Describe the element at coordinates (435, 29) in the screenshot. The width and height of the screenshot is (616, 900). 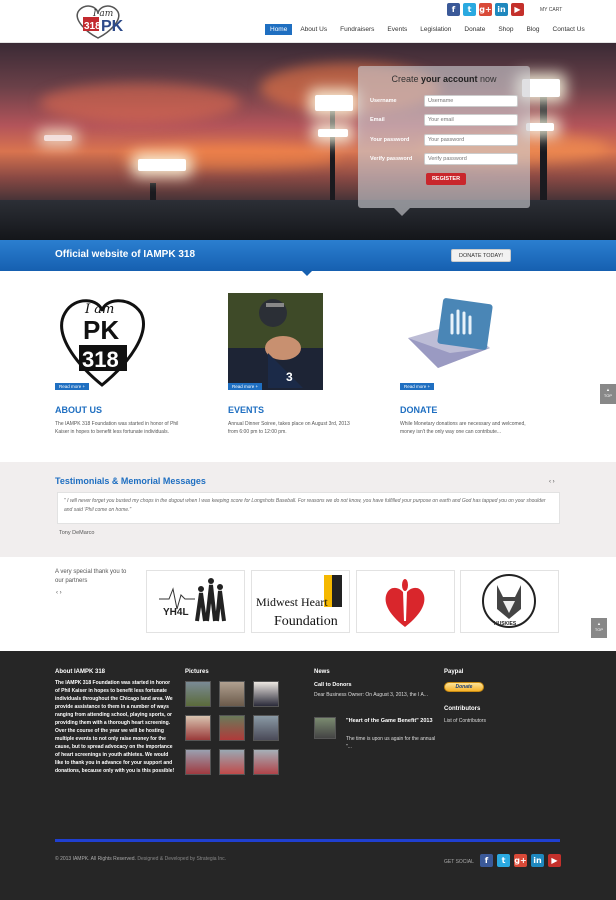
I see `nav-legislation: Legislation` at that location.